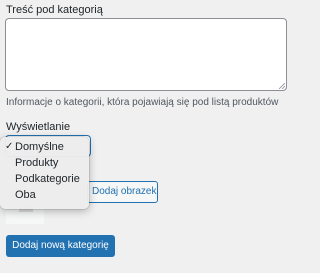 The height and width of the screenshot is (273, 320). I want to click on dropdown-option-domyslne: ✓ Domyślne, so click(44, 147).